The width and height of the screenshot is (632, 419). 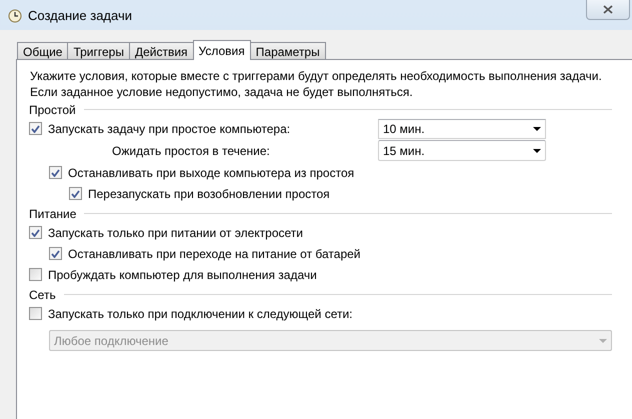 I want to click on description-text: Если заданное условие недопустимо, задача не будет выполняться., so click(x=221, y=92).